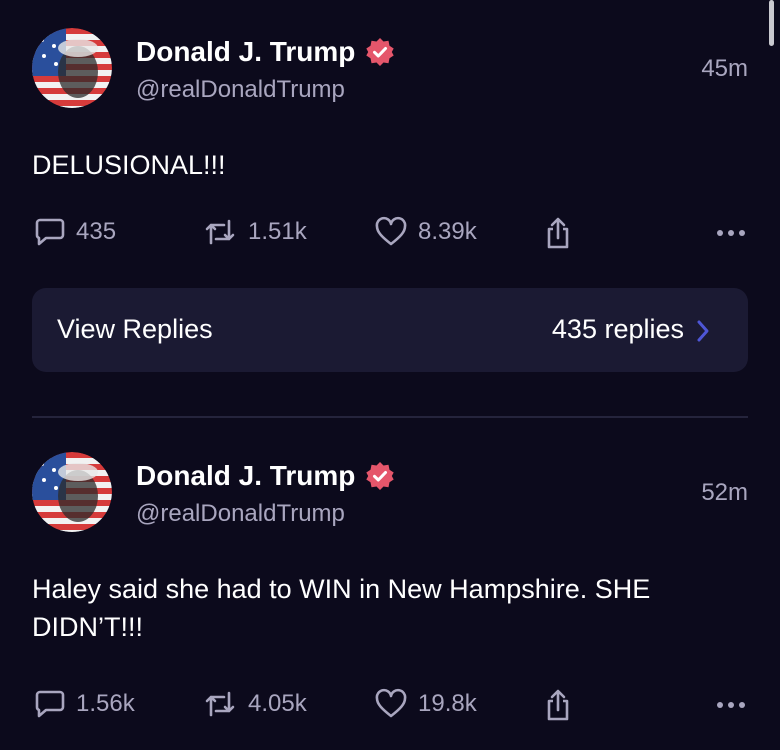 The height and width of the screenshot is (750, 780). What do you see at coordinates (447, 703) in the screenshot?
I see `like-count: 19.8k` at bounding box center [447, 703].